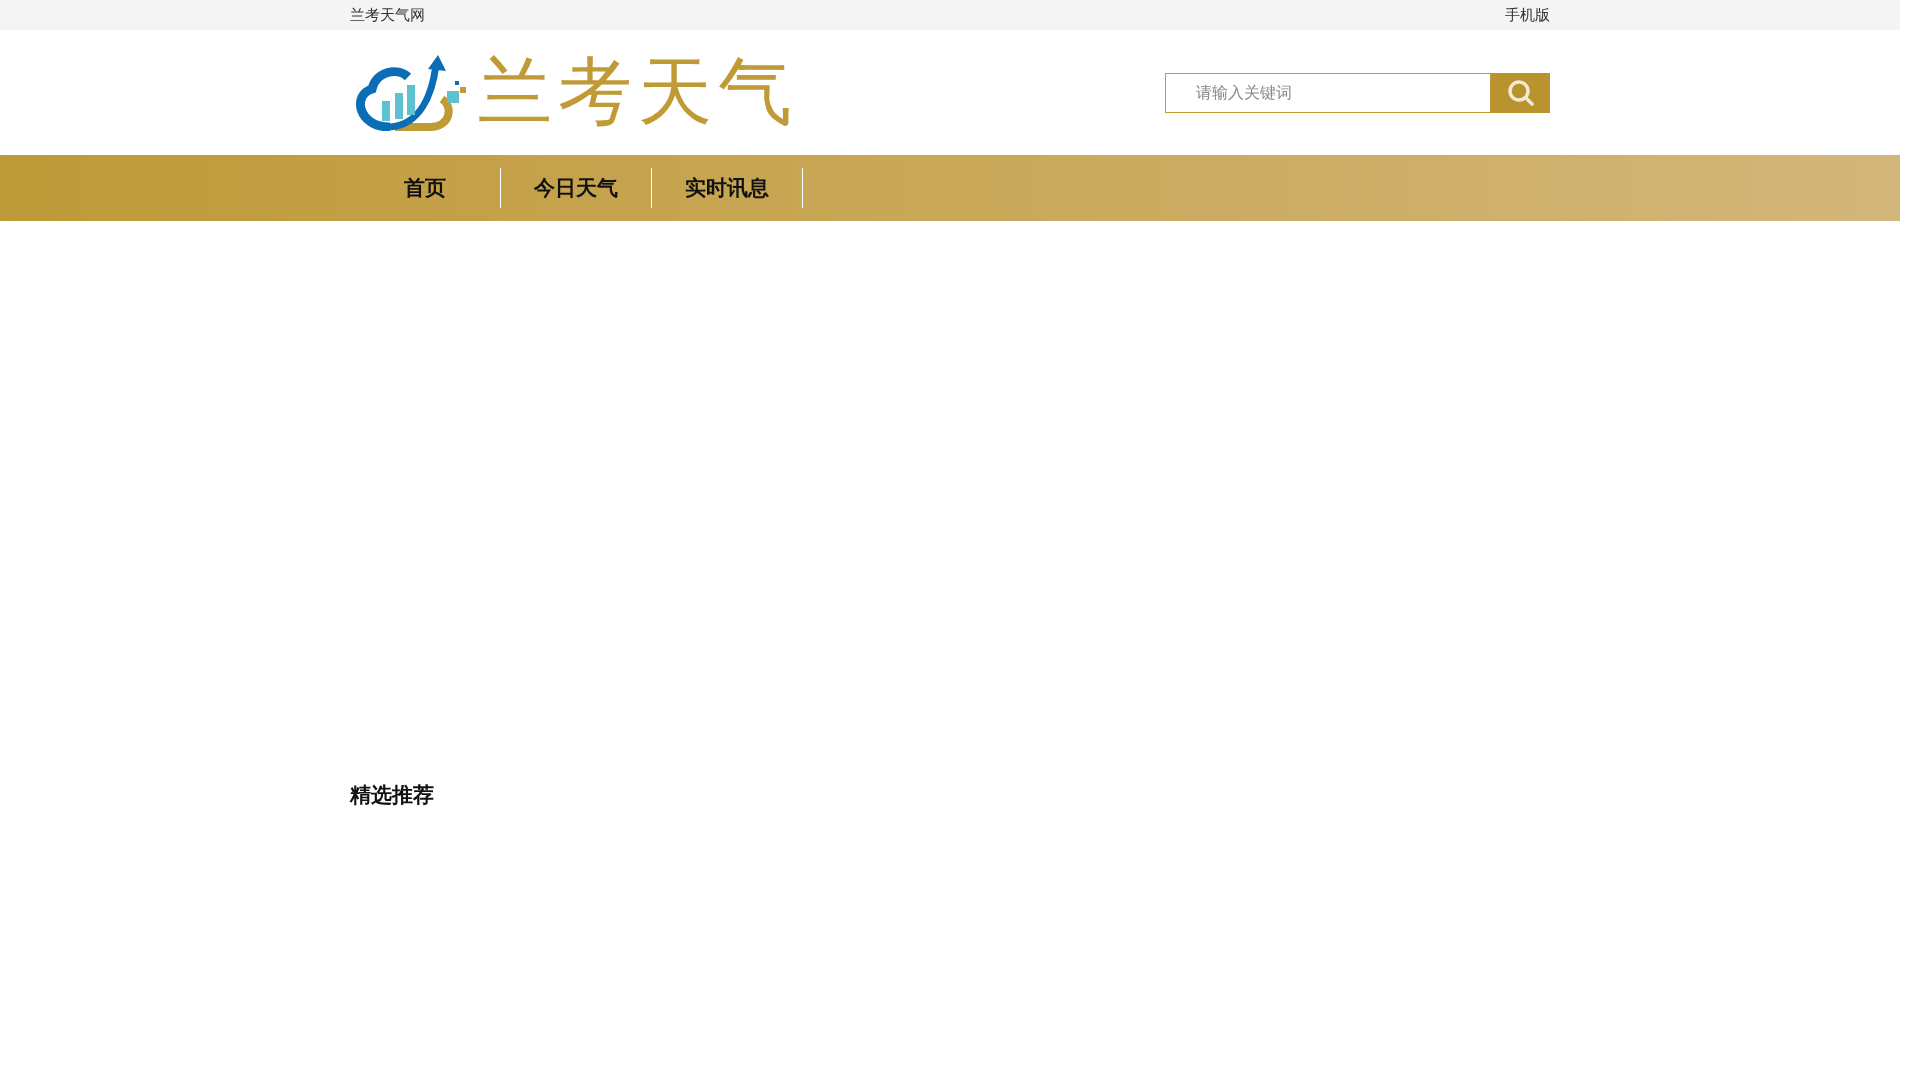 This screenshot has height=1080, width=1920. Describe the element at coordinates (727, 188) in the screenshot. I see `nav-link: 实时讯息` at that location.